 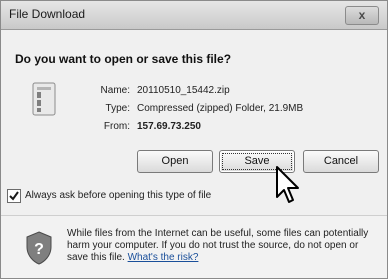 I want to click on from-label: From:, so click(x=116, y=126).